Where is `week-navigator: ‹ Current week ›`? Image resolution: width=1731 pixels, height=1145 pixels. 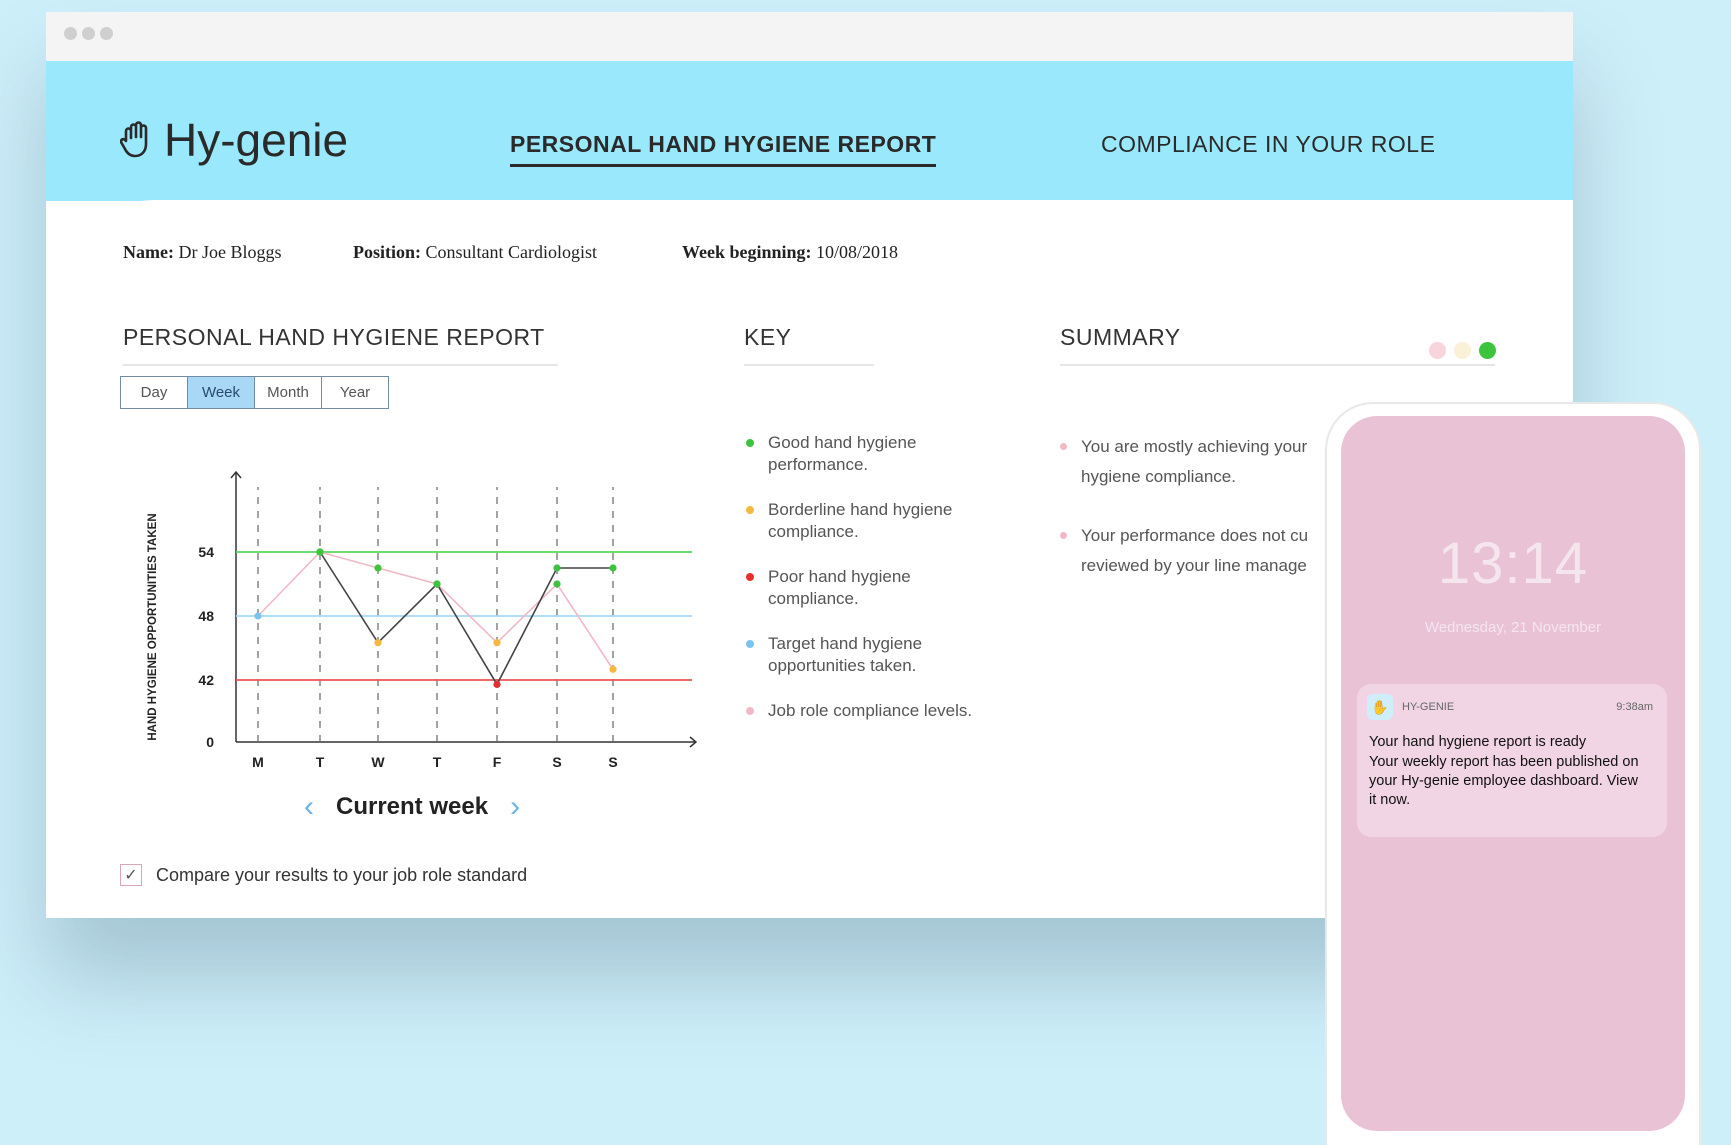 week-navigator: ‹ Current week › is located at coordinates (412, 807).